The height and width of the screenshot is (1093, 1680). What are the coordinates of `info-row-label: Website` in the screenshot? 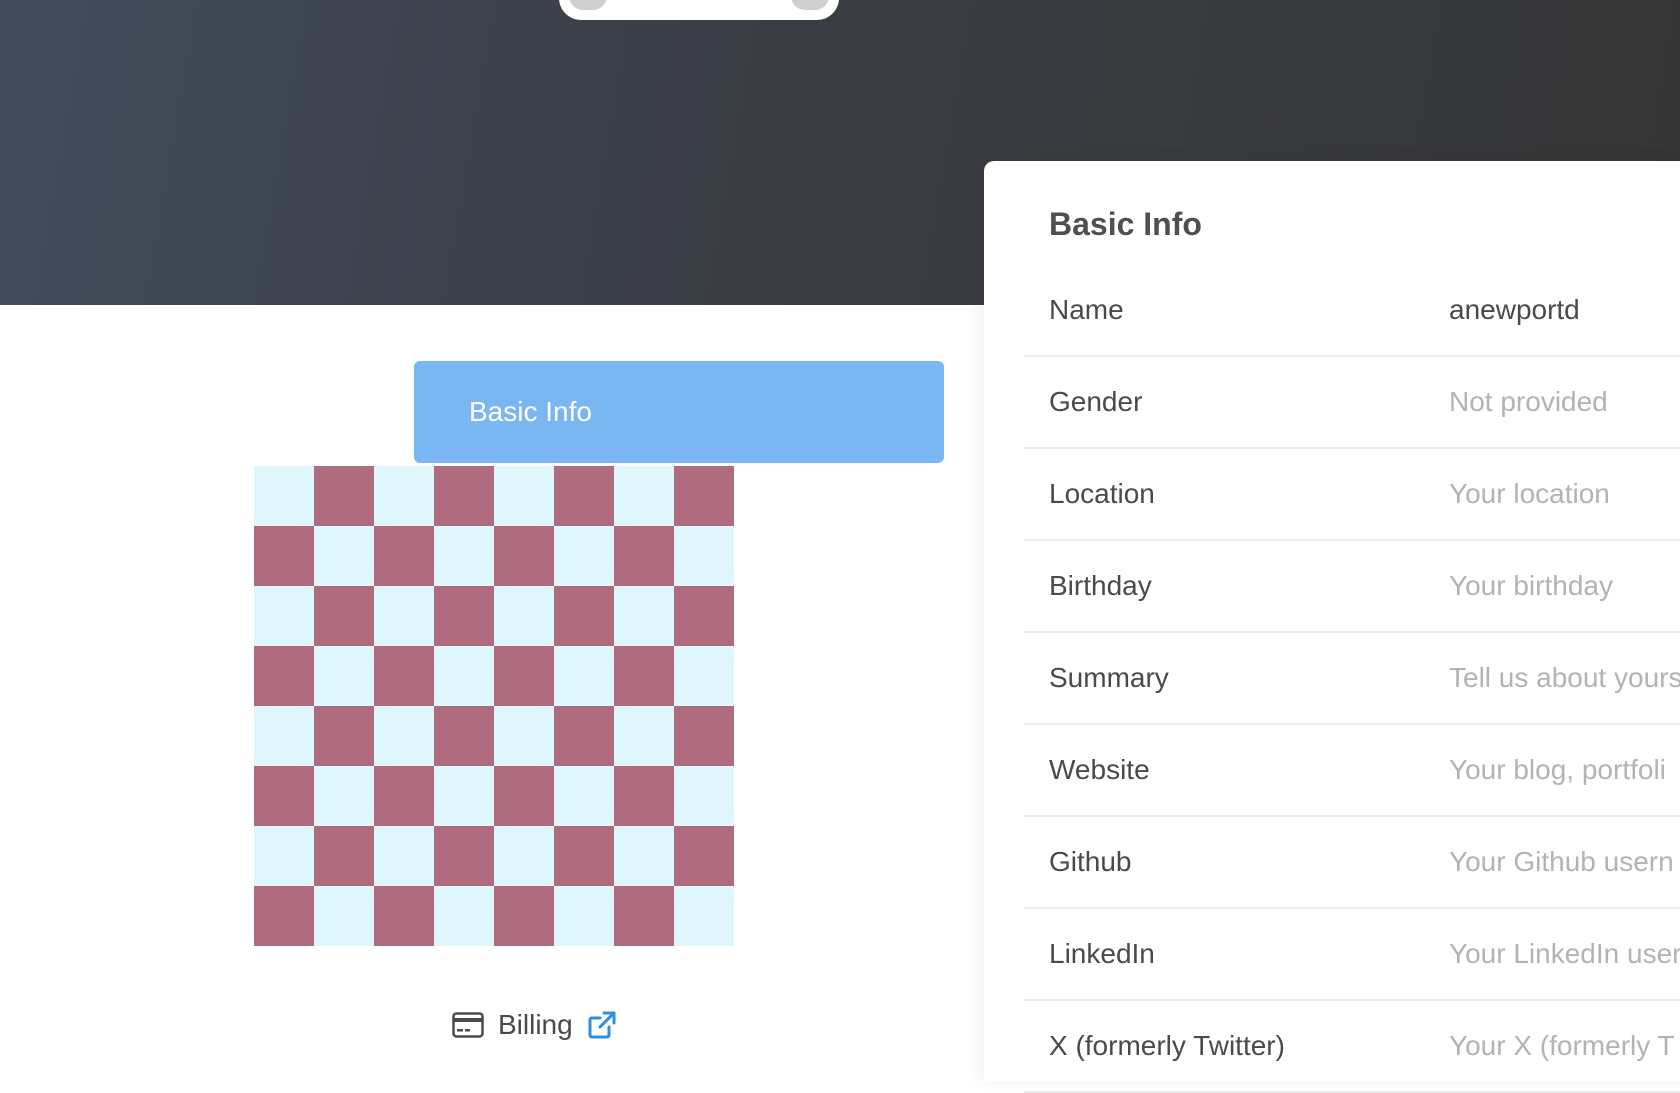 It's located at (1099, 769).